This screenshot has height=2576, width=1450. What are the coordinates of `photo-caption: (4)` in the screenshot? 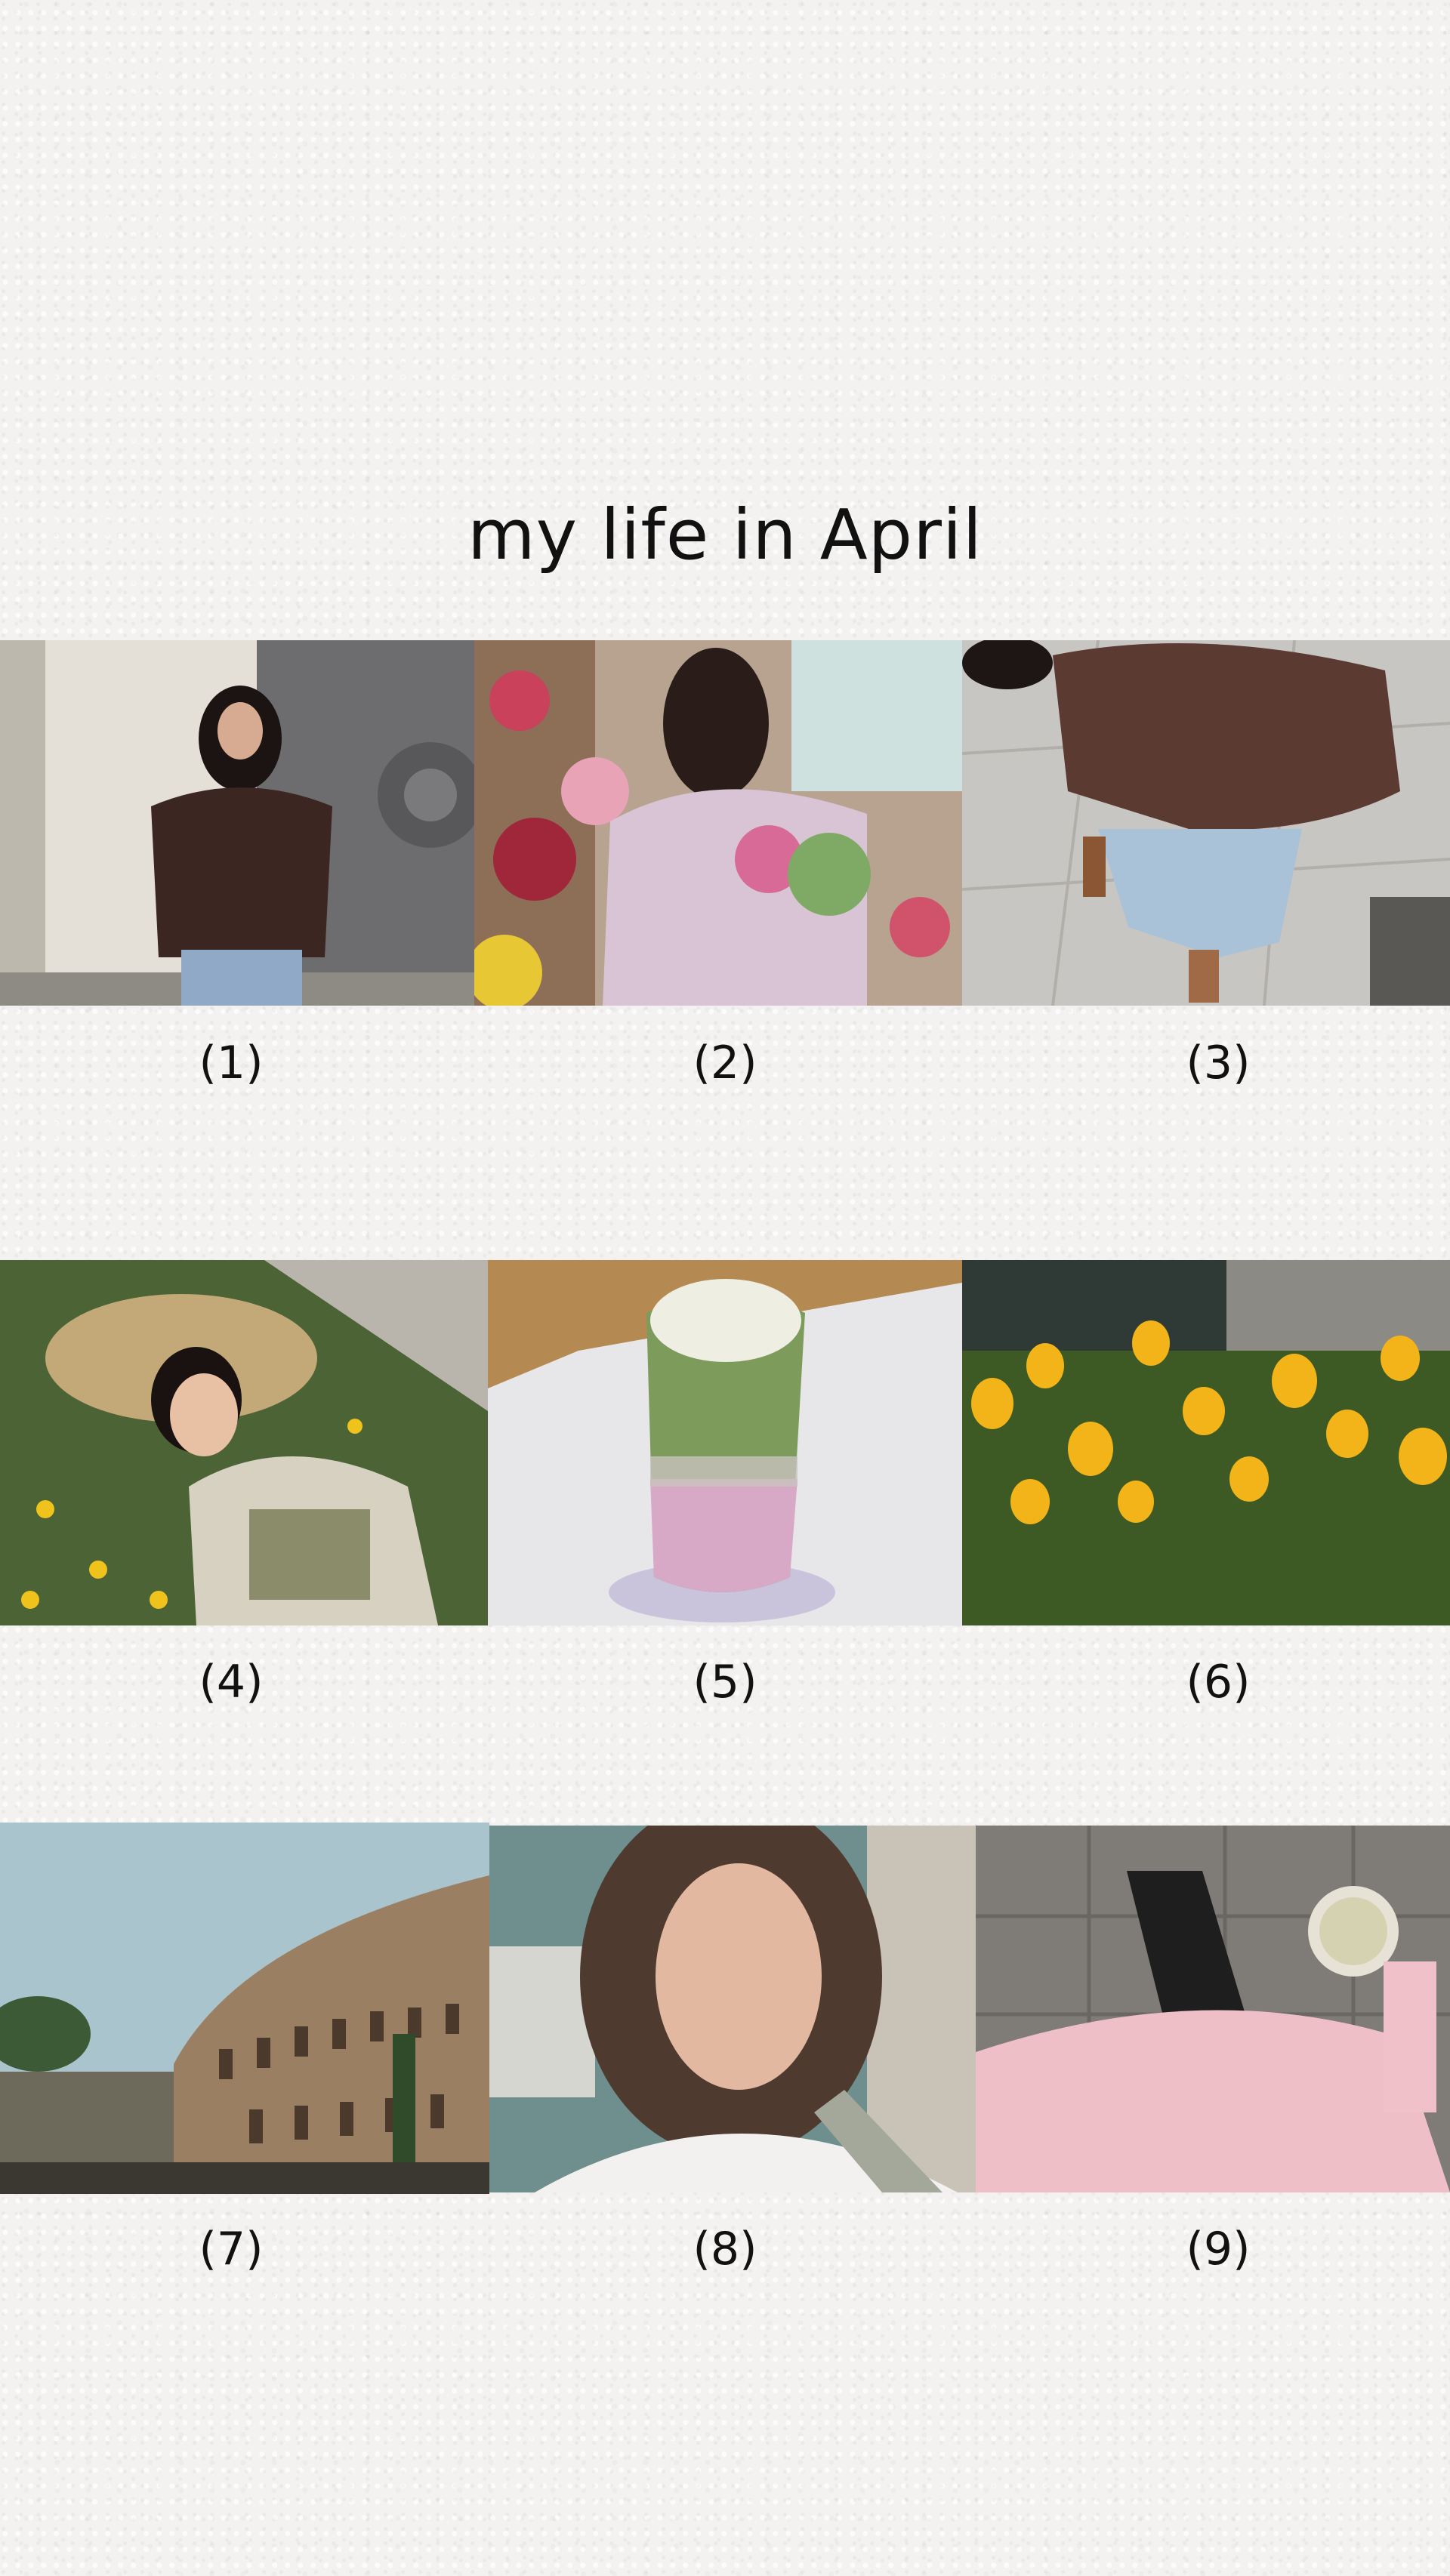 It's located at (232, 1682).